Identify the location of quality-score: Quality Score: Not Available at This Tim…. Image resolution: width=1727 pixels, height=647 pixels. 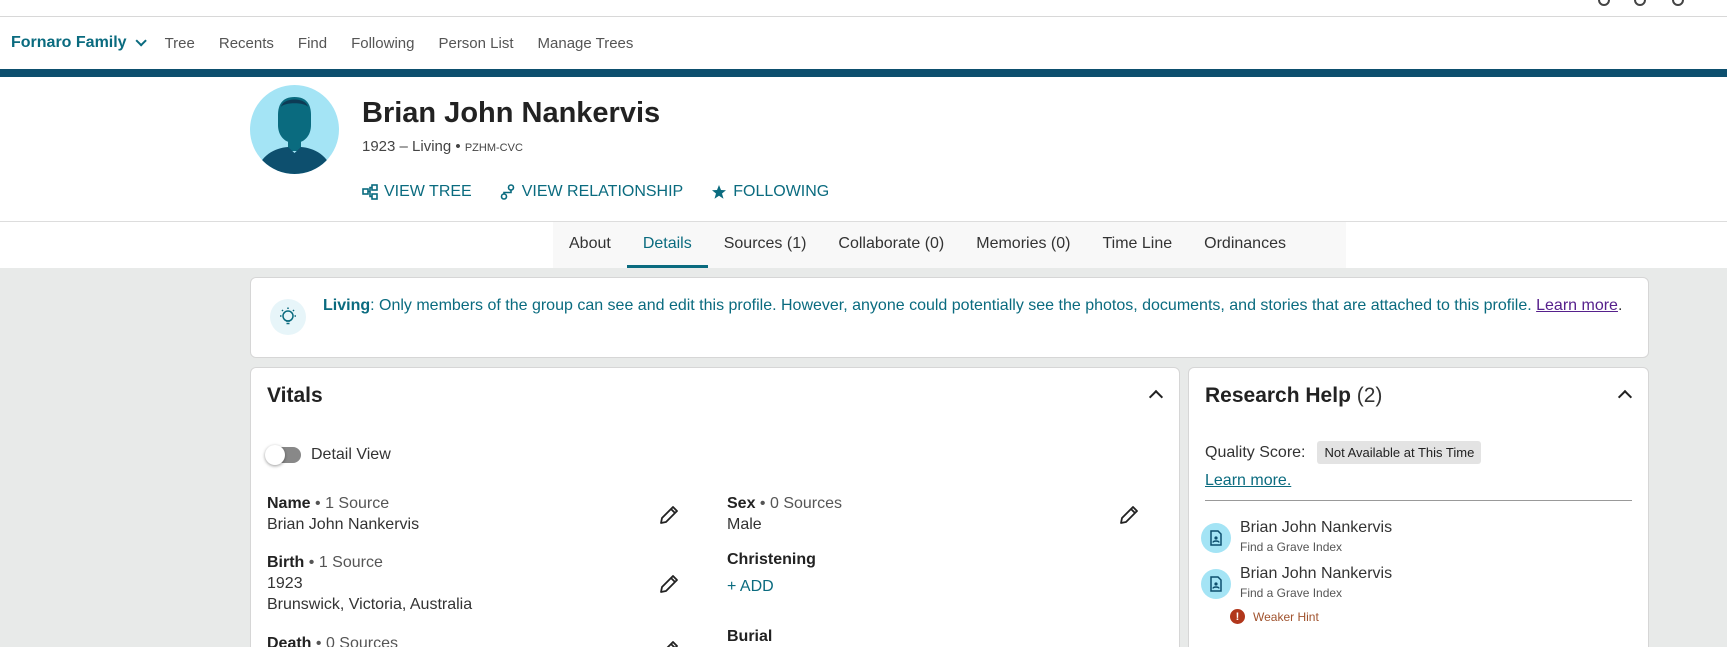
(1343, 452).